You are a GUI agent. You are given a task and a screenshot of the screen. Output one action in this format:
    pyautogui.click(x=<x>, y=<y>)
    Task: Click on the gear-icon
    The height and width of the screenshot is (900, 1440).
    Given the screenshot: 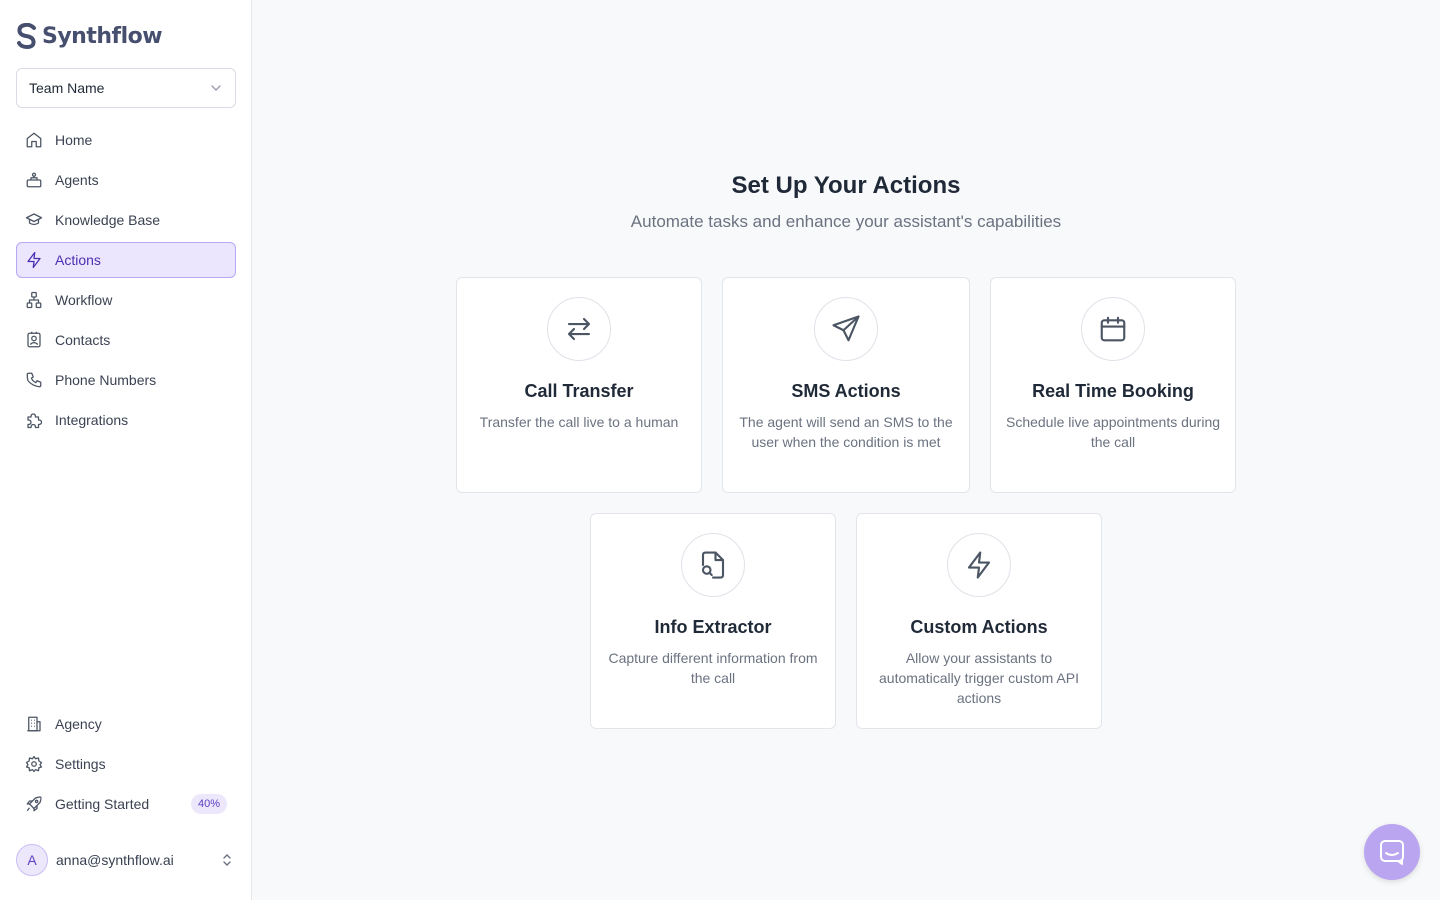 What is the action you would take?
    pyautogui.click(x=34, y=764)
    